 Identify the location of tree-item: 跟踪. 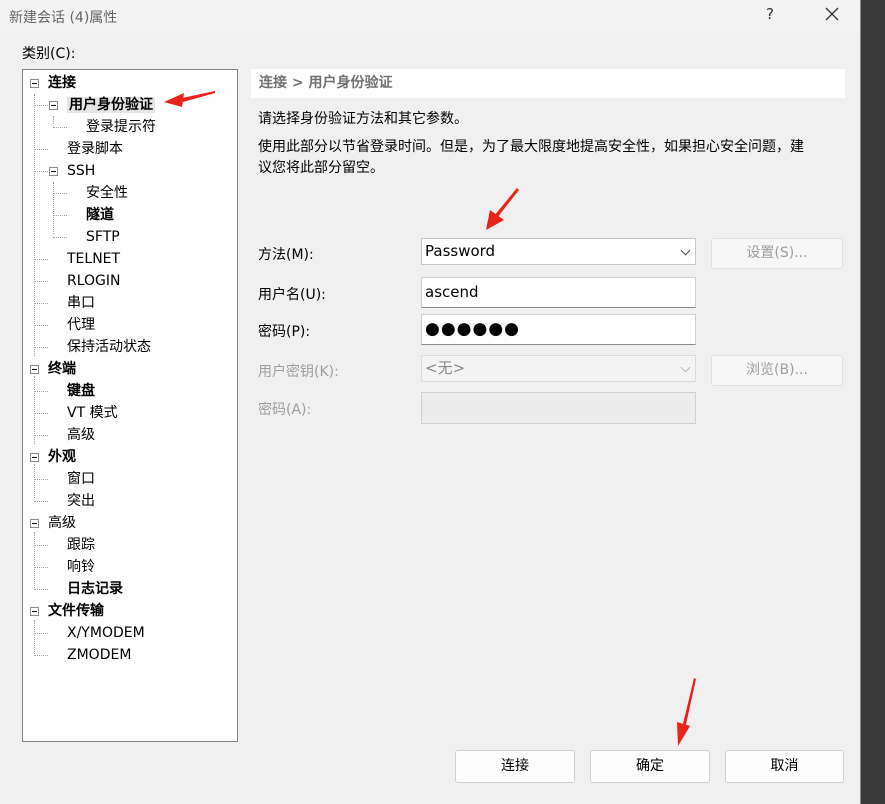
(81, 545).